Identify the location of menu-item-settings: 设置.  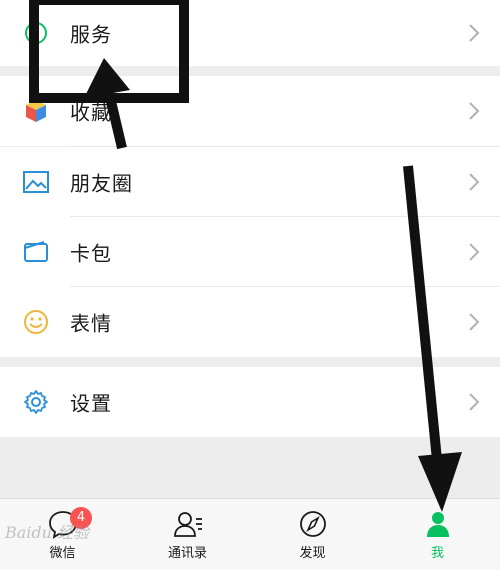
(250, 402).